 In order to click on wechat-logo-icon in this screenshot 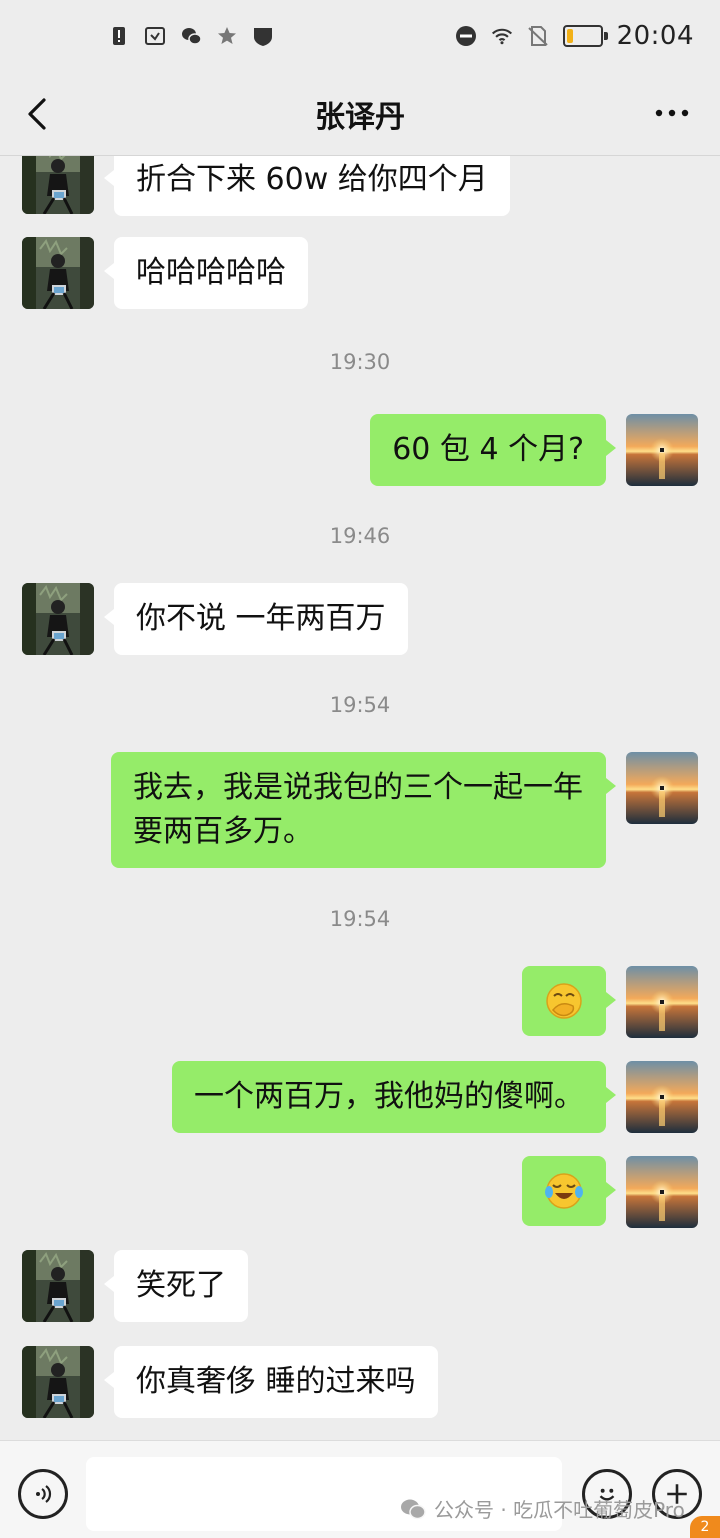, I will do `click(413, 1509)`.